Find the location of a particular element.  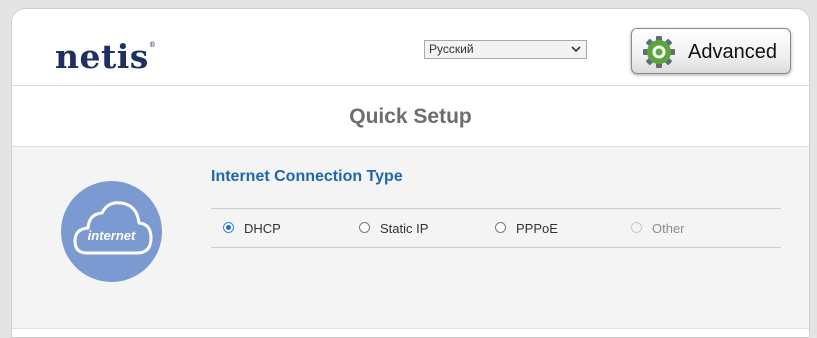

language-select: Русский is located at coordinates (505, 49).